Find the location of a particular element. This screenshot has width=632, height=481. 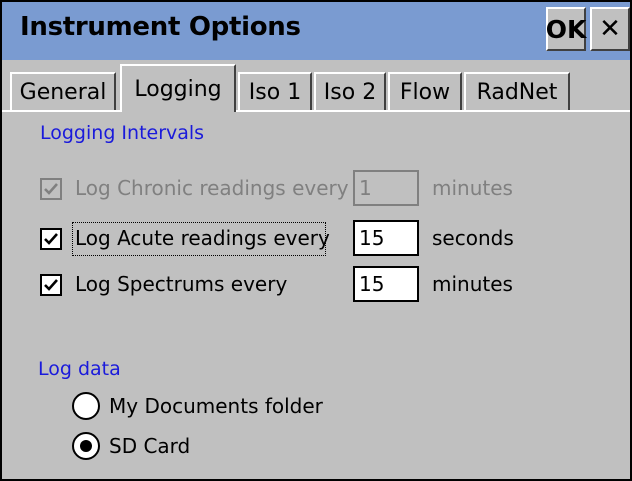

log-chronic-checkbox is located at coordinates (51, 189).